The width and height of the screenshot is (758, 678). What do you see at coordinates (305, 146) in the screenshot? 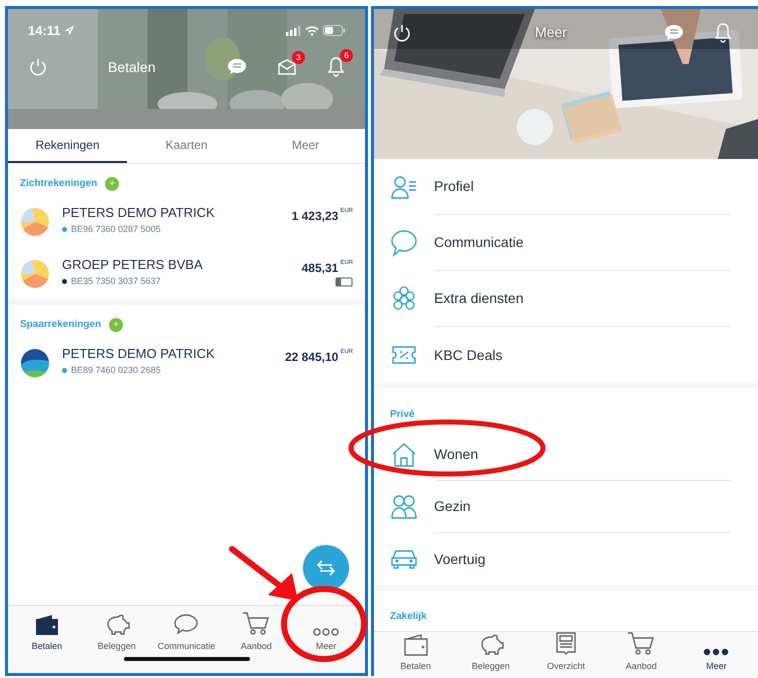
I see `tab: Meer` at bounding box center [305, 146].